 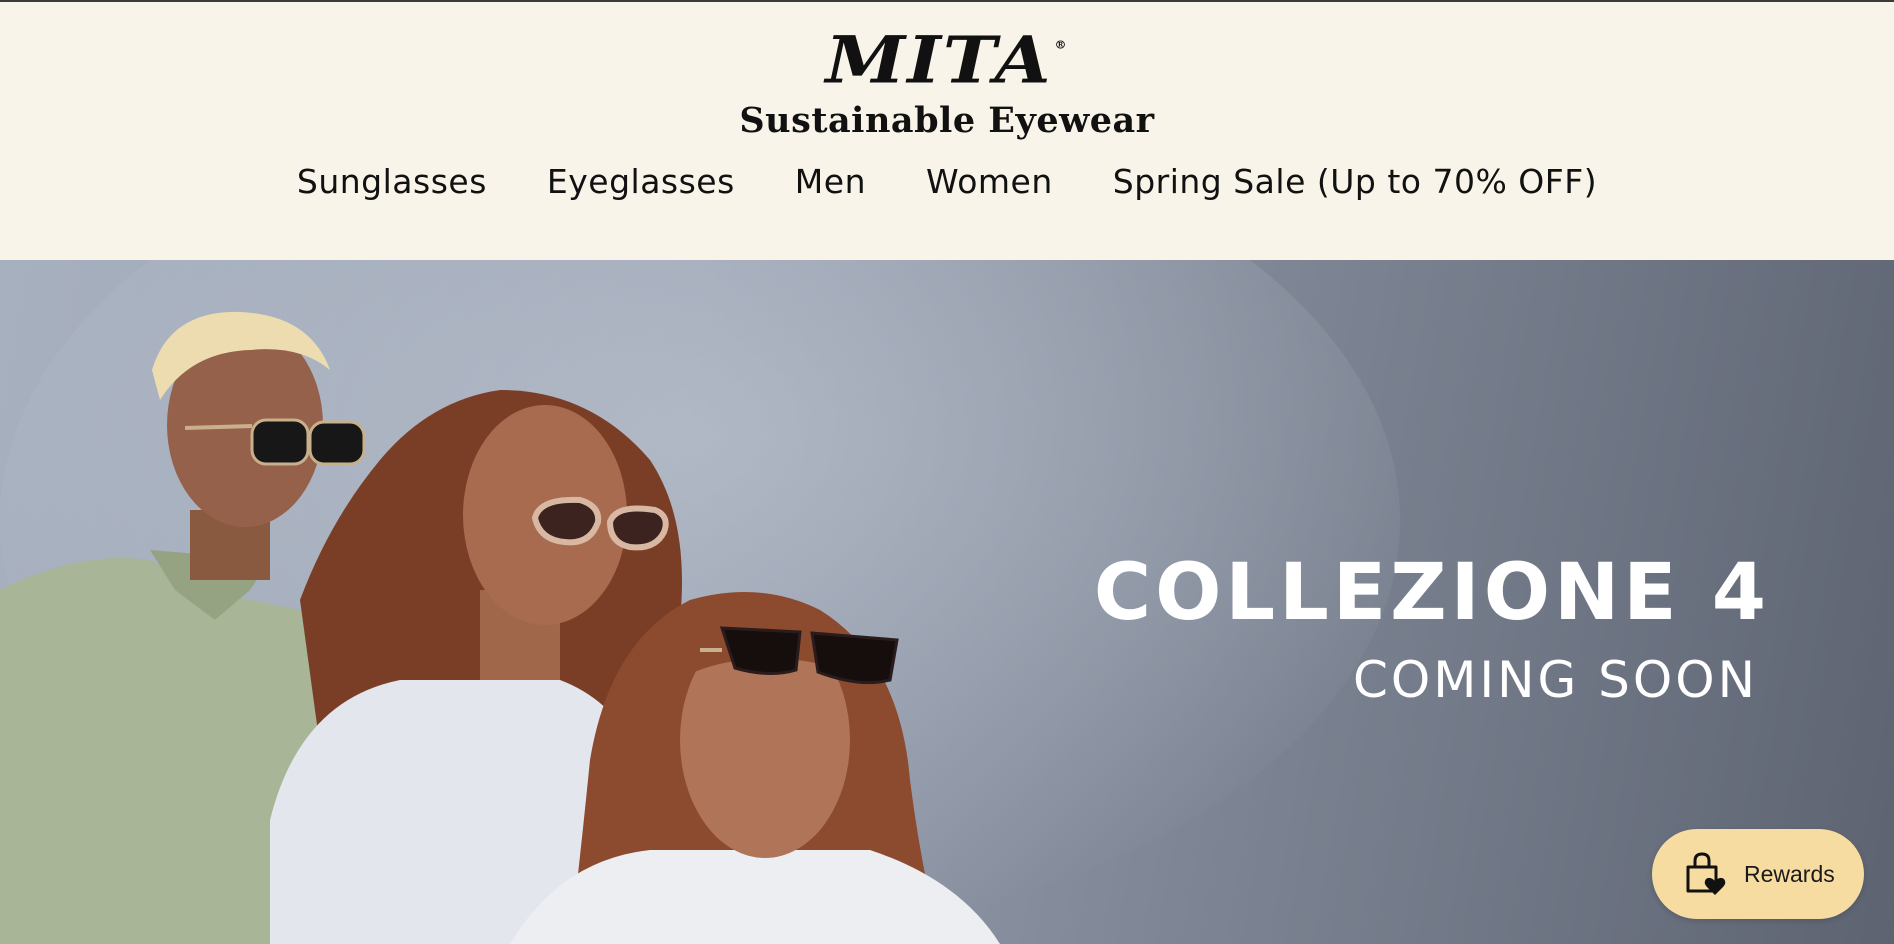 I want to click on logo-tagline: Sustainable Eyewear, so click(x=947, y=120).